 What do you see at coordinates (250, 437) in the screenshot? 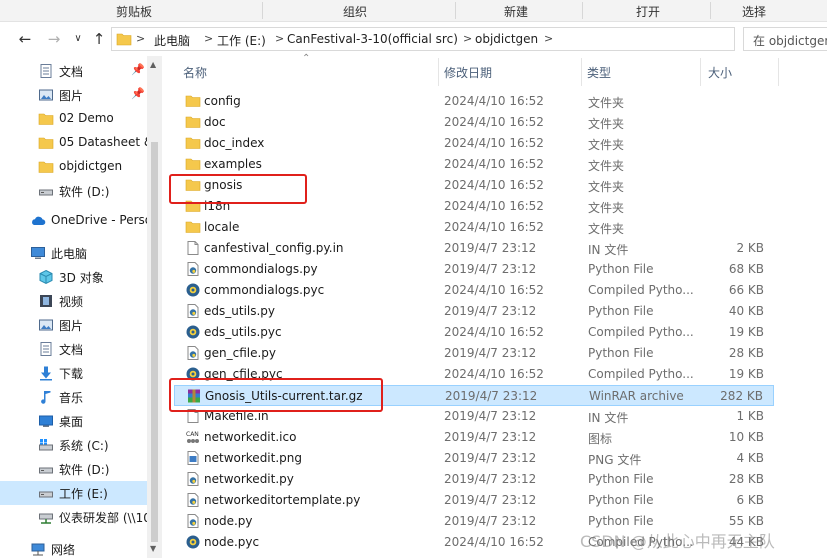
I see `file-name: networkedit.ico` at bounding box center [250, 437].